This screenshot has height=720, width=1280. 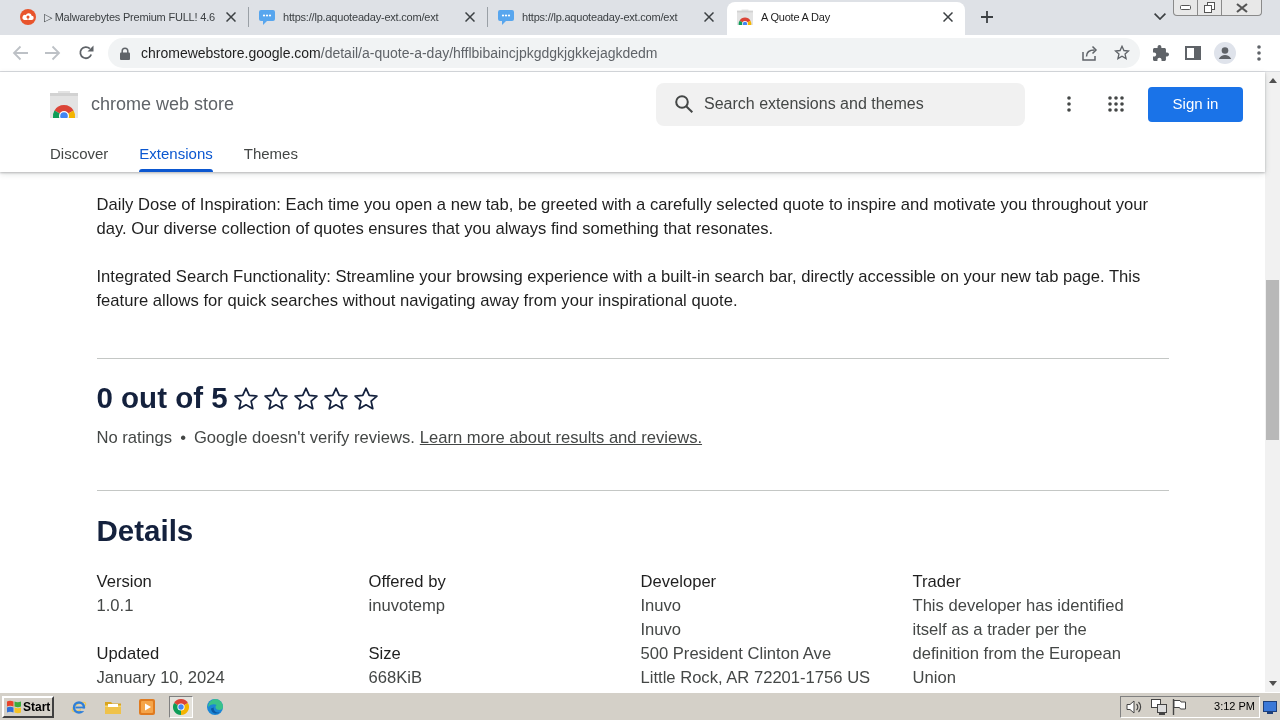 I want to click on chevron-down-icon, so click(x=1160, y=16).